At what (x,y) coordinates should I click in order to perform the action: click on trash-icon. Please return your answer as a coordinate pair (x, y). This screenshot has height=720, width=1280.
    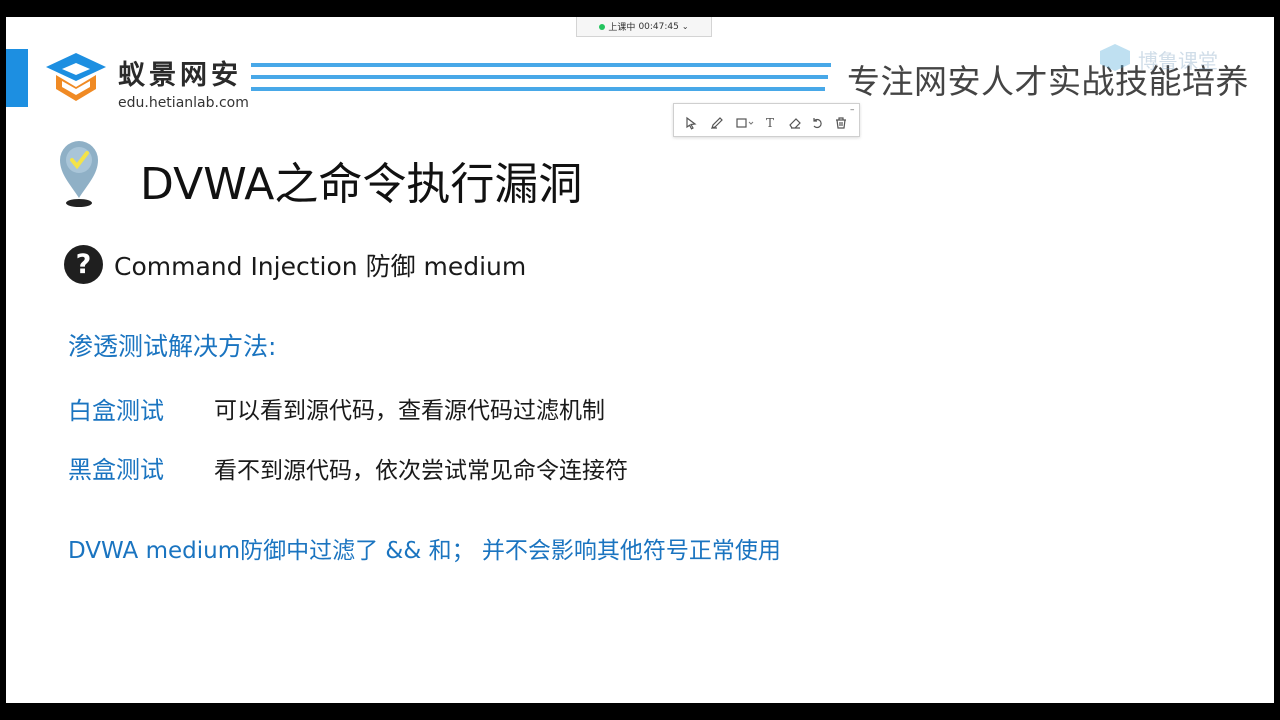
    Looking at the image, I should click on (841, 123).